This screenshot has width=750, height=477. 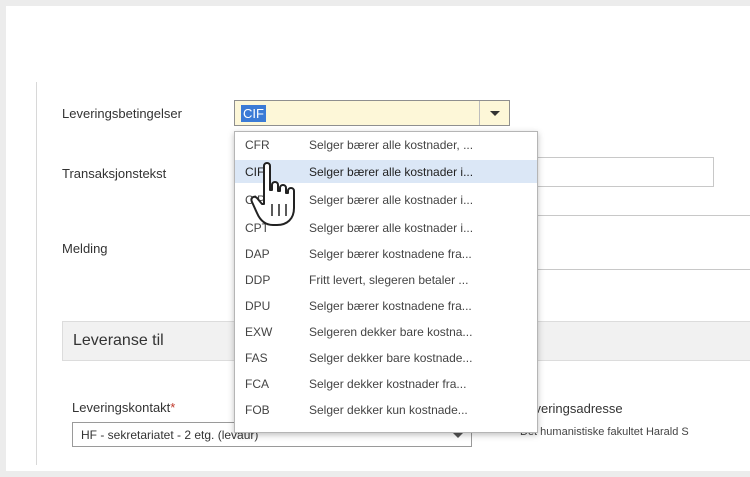 I want to click on section-title: Leveranse til, so click(x=118, y=340).